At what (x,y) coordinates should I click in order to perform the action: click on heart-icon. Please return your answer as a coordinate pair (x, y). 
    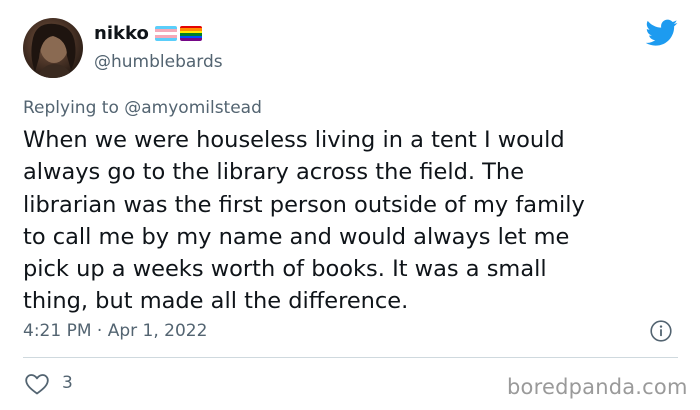
    Looking at the image, I should click on (37, 384).